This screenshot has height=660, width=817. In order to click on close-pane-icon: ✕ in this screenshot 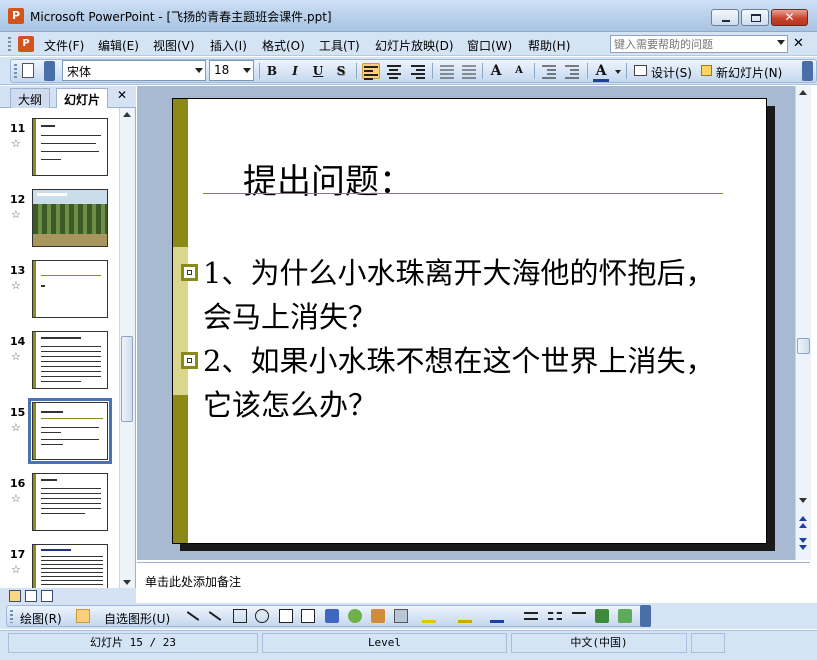, I will do `click(122, 95)`.